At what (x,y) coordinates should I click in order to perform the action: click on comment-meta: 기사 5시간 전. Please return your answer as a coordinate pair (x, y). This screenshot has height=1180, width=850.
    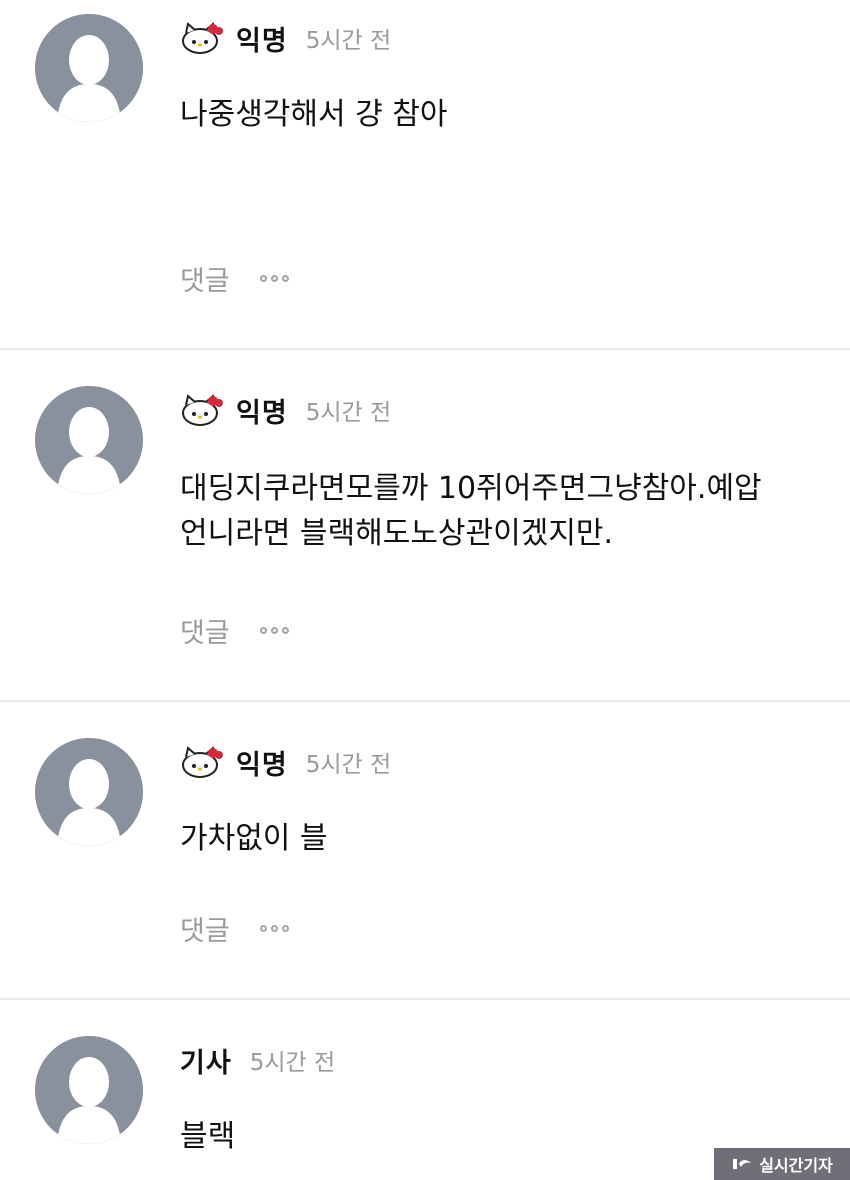
    Looking at the image, I should click on (257, 1060).